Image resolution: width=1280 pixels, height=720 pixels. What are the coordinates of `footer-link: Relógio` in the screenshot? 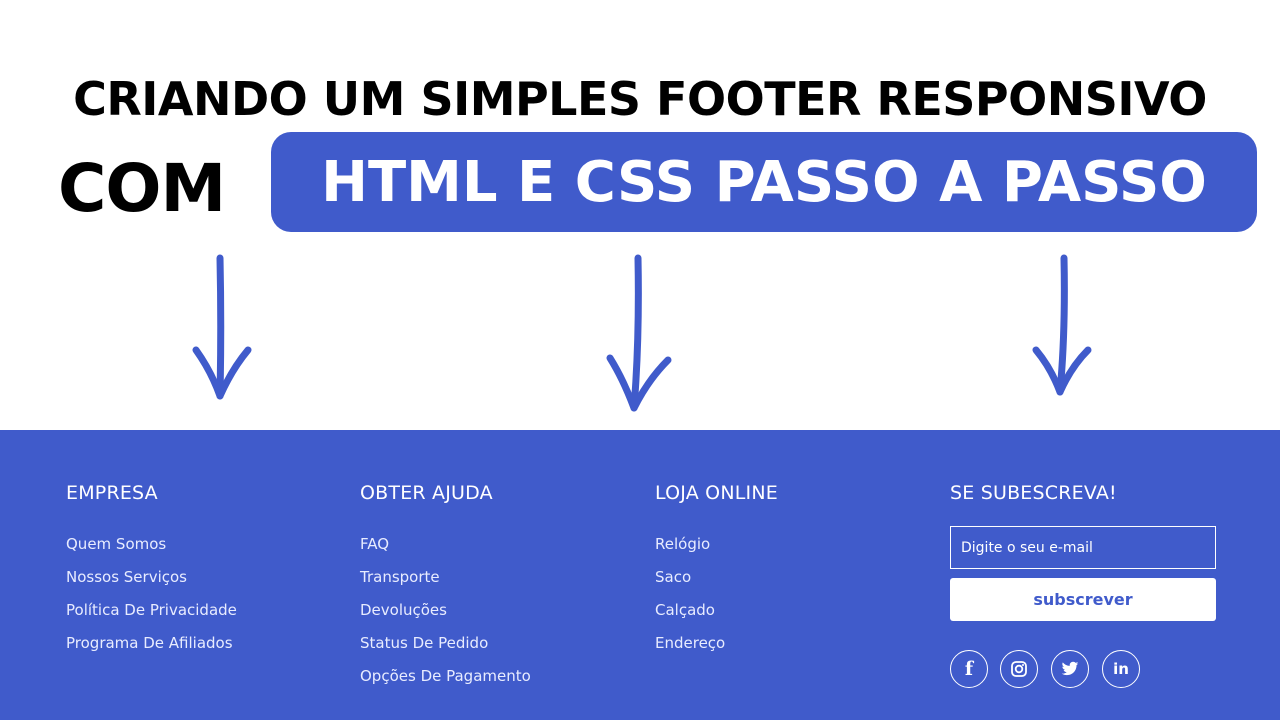 It's located at (682, 544).